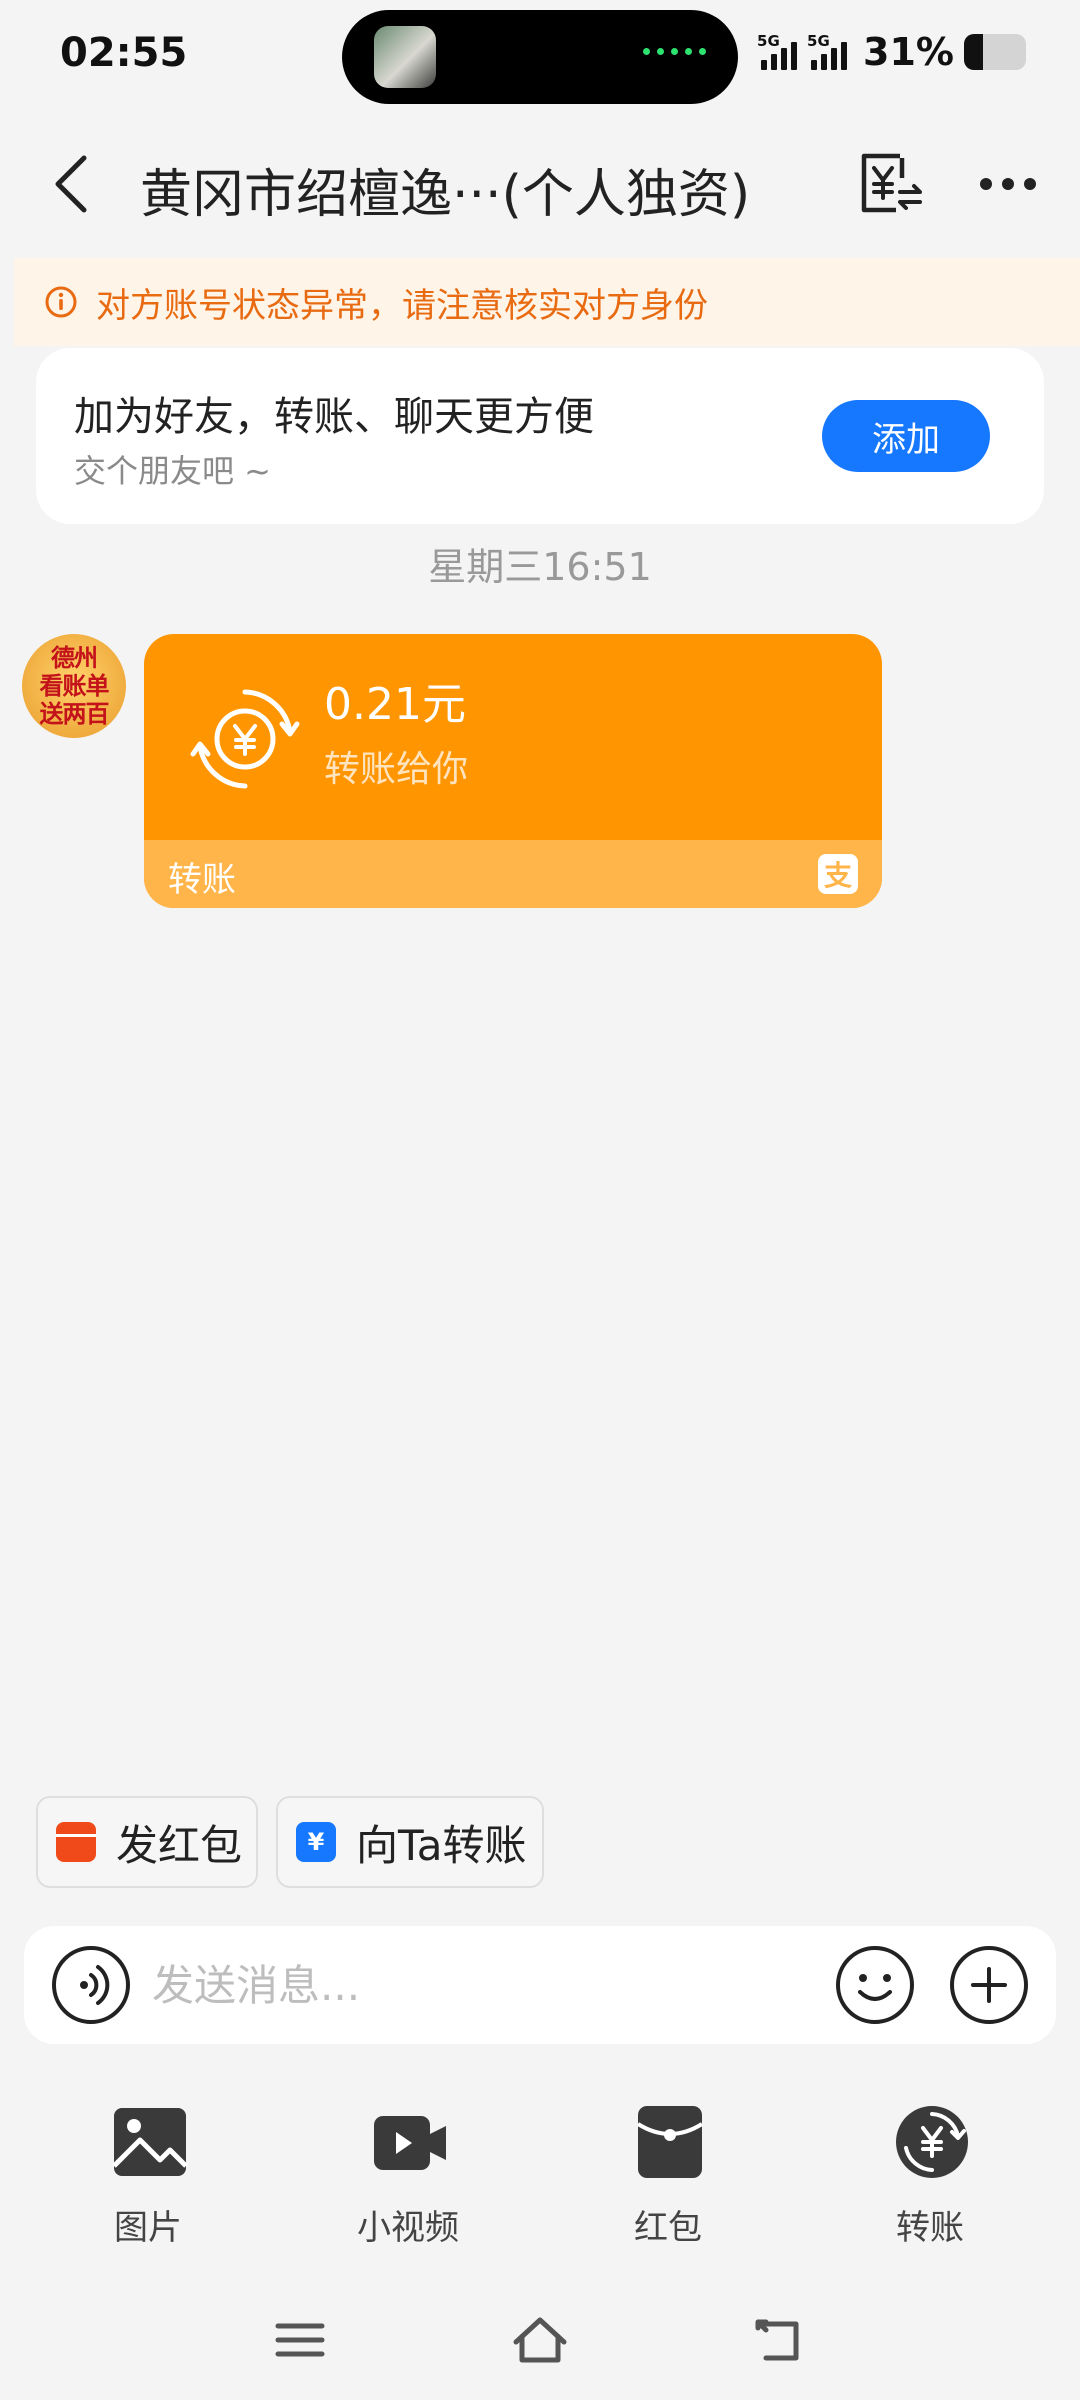  What do you see at coordinates (674, 51) in the screenshot?
I see `activity-dots-icon` at bounding box center [674, 51].